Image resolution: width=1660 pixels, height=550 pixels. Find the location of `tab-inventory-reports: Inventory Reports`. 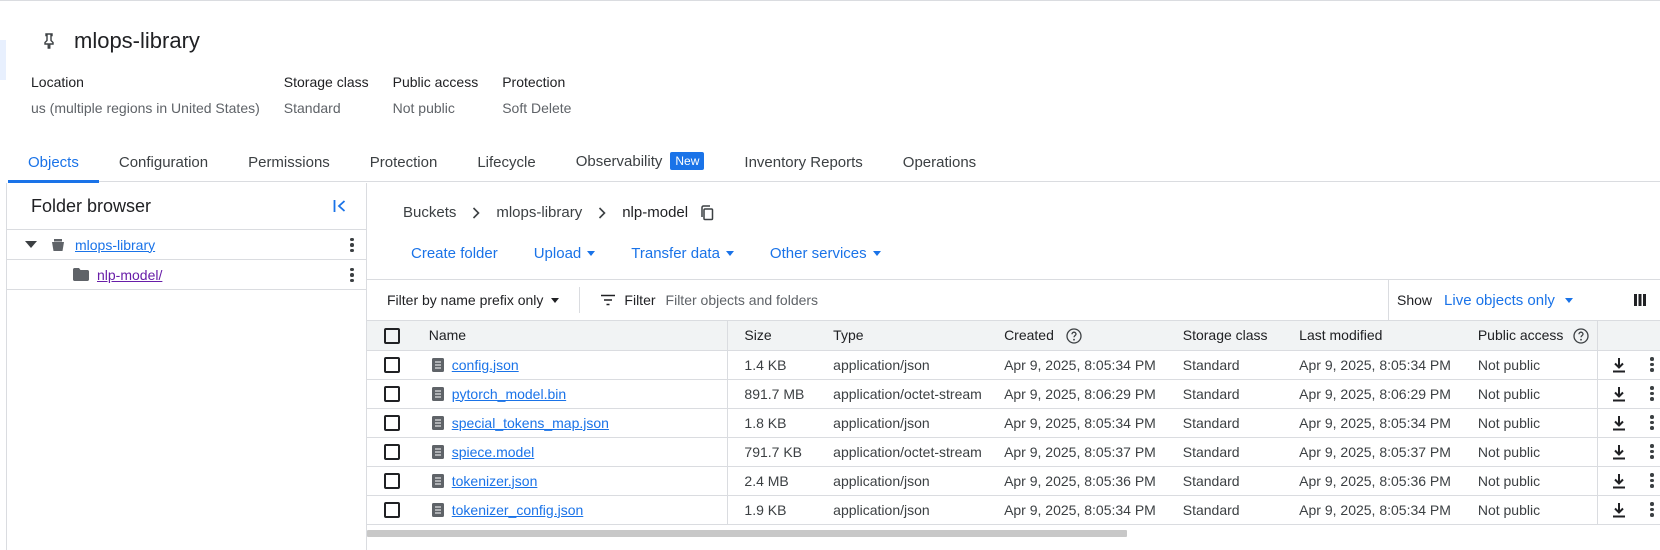

tab-inventory-reports: Inventory Reports is located at coordinates (803, 165).